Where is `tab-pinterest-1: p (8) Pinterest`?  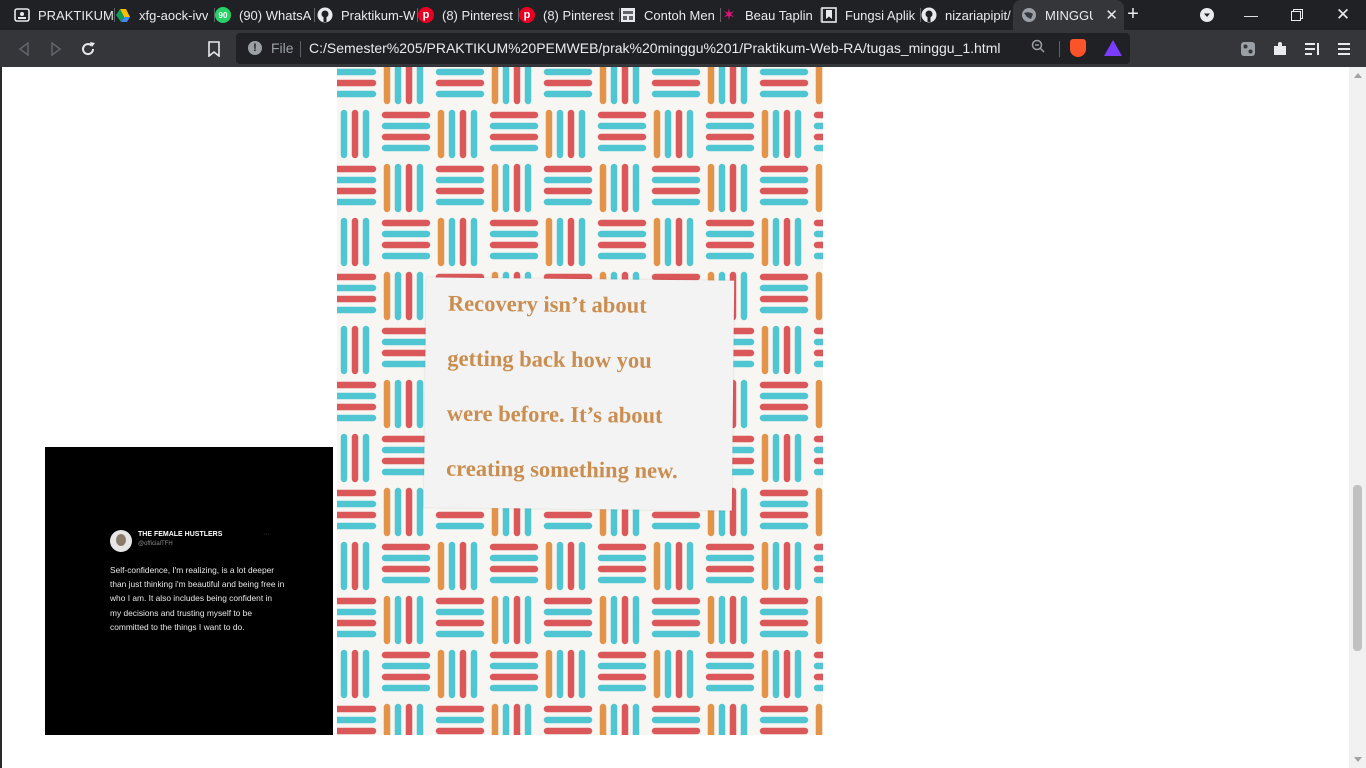
tab-pinterest-1: p (8) Pinterest is located at coordinates (464, 15).